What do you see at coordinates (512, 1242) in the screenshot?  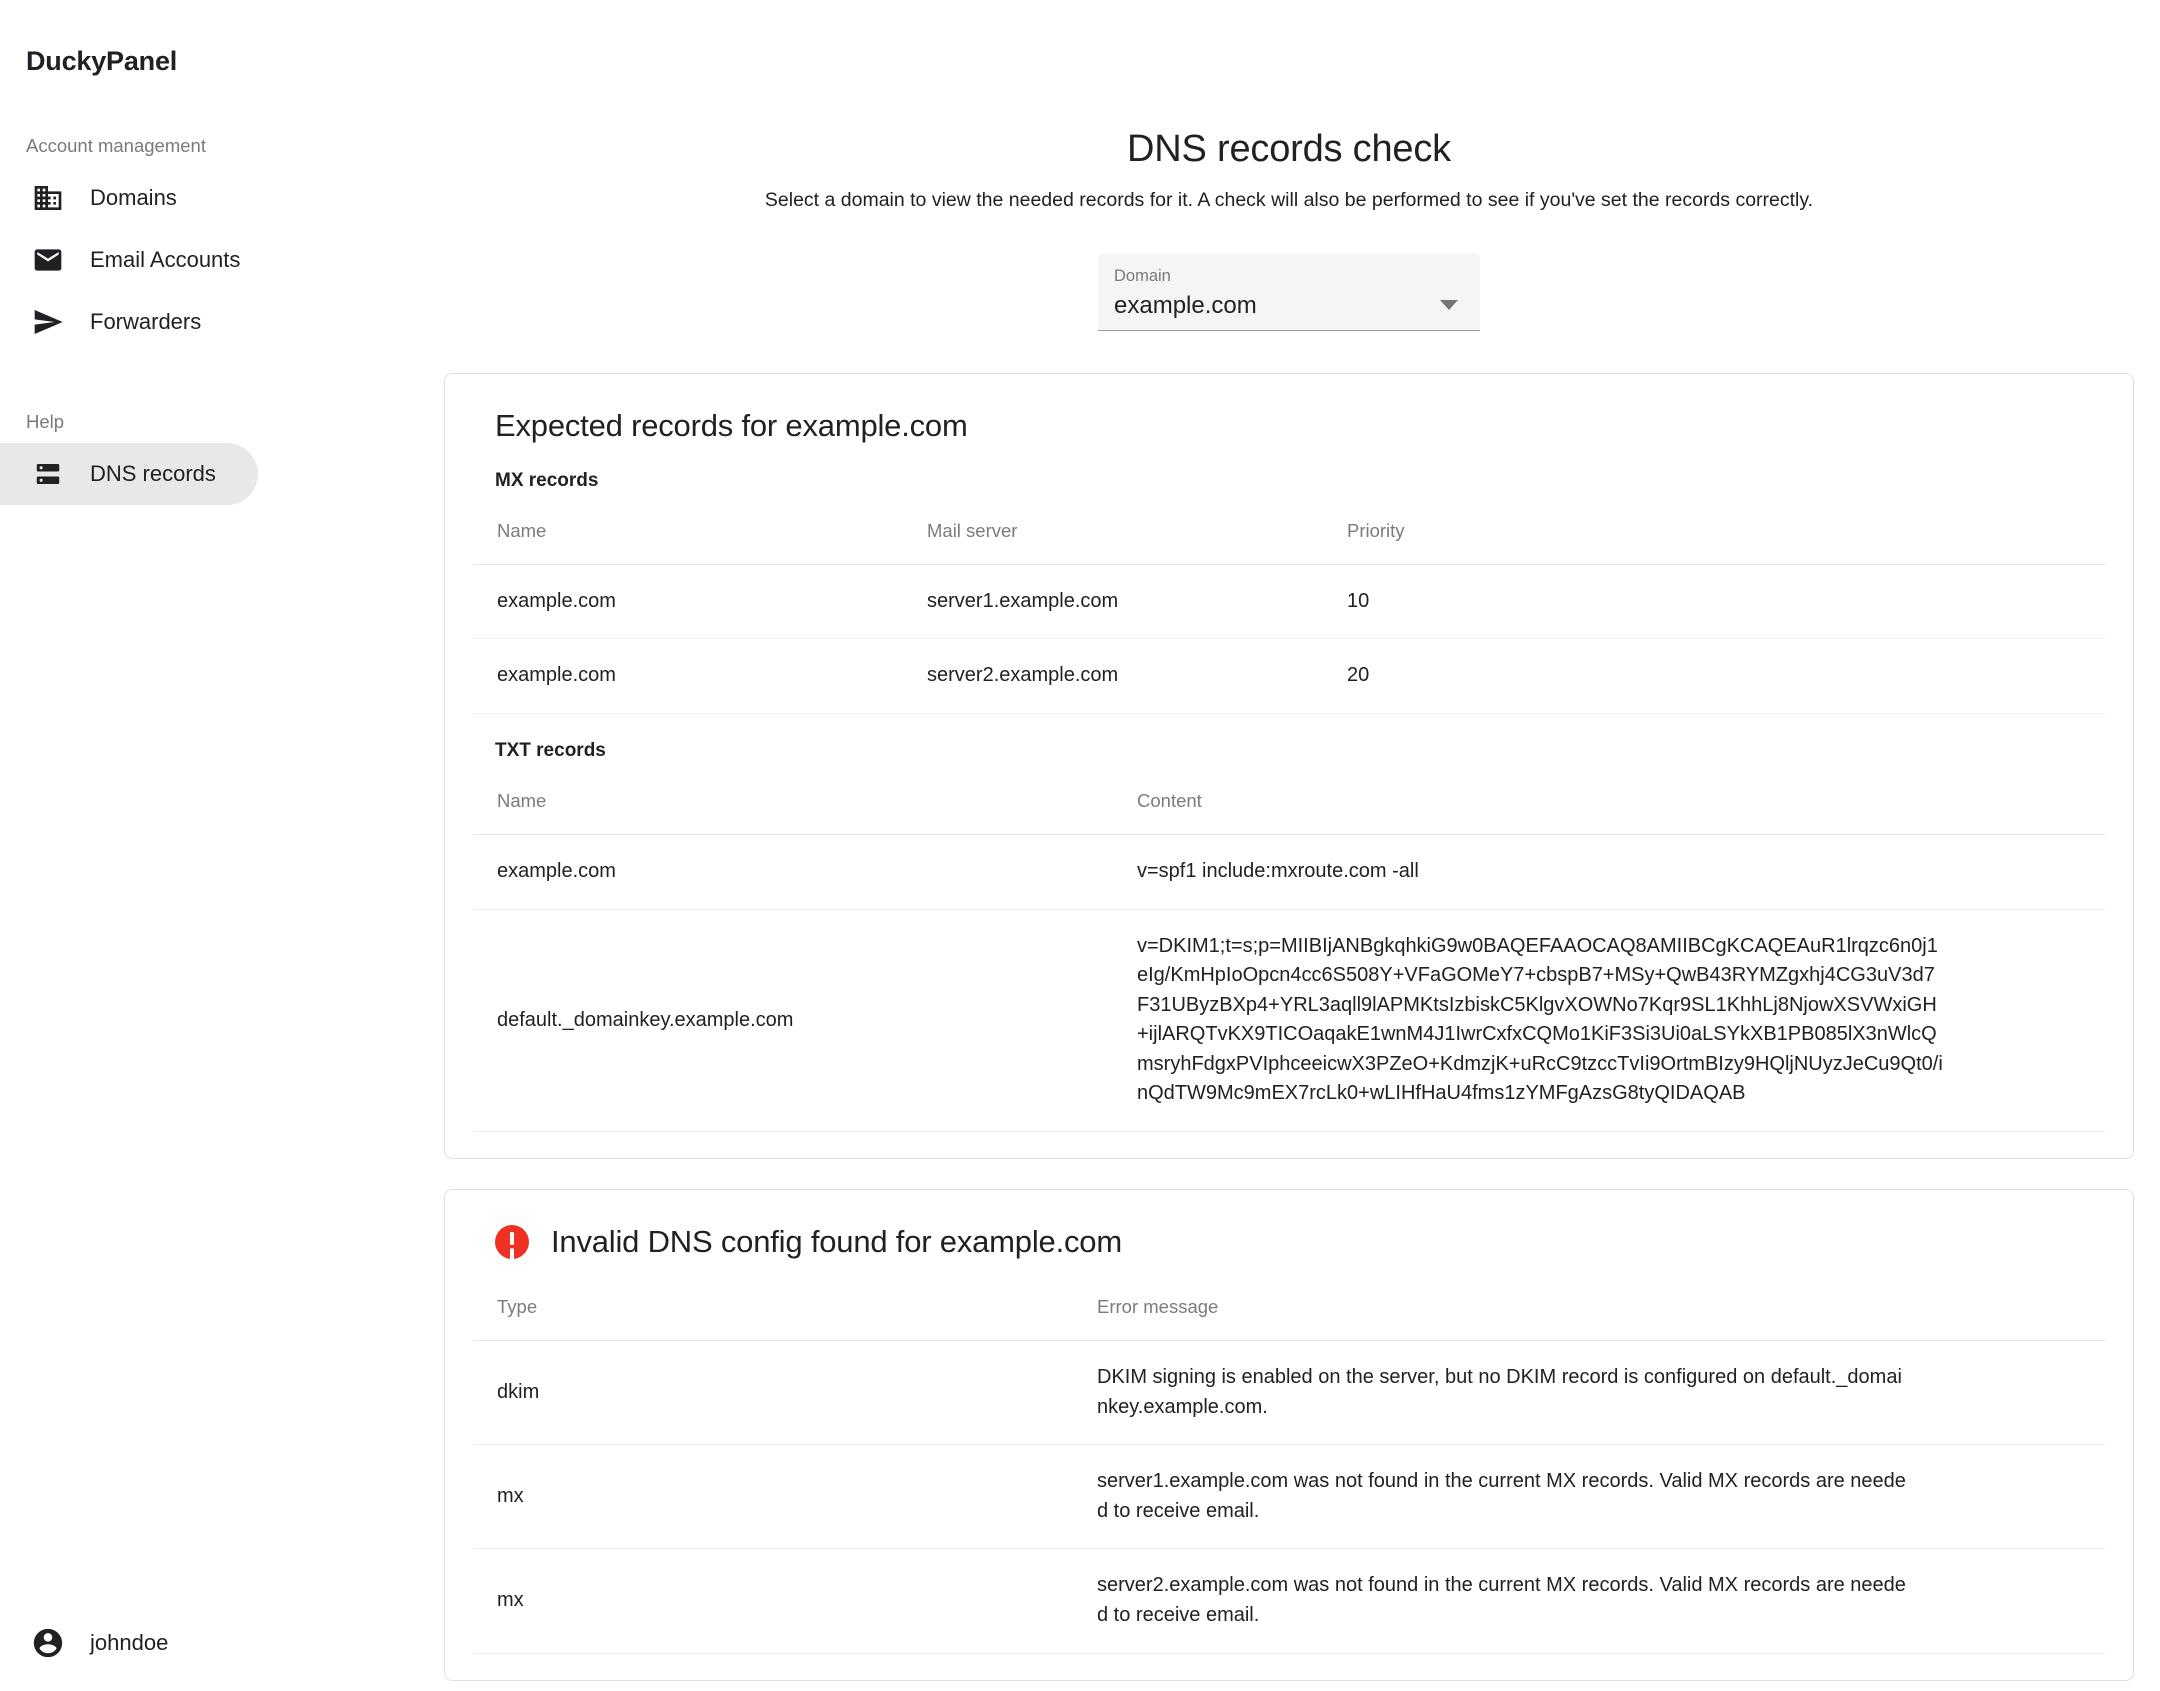 I see `error-icon` at bounding box center [512, 1242].